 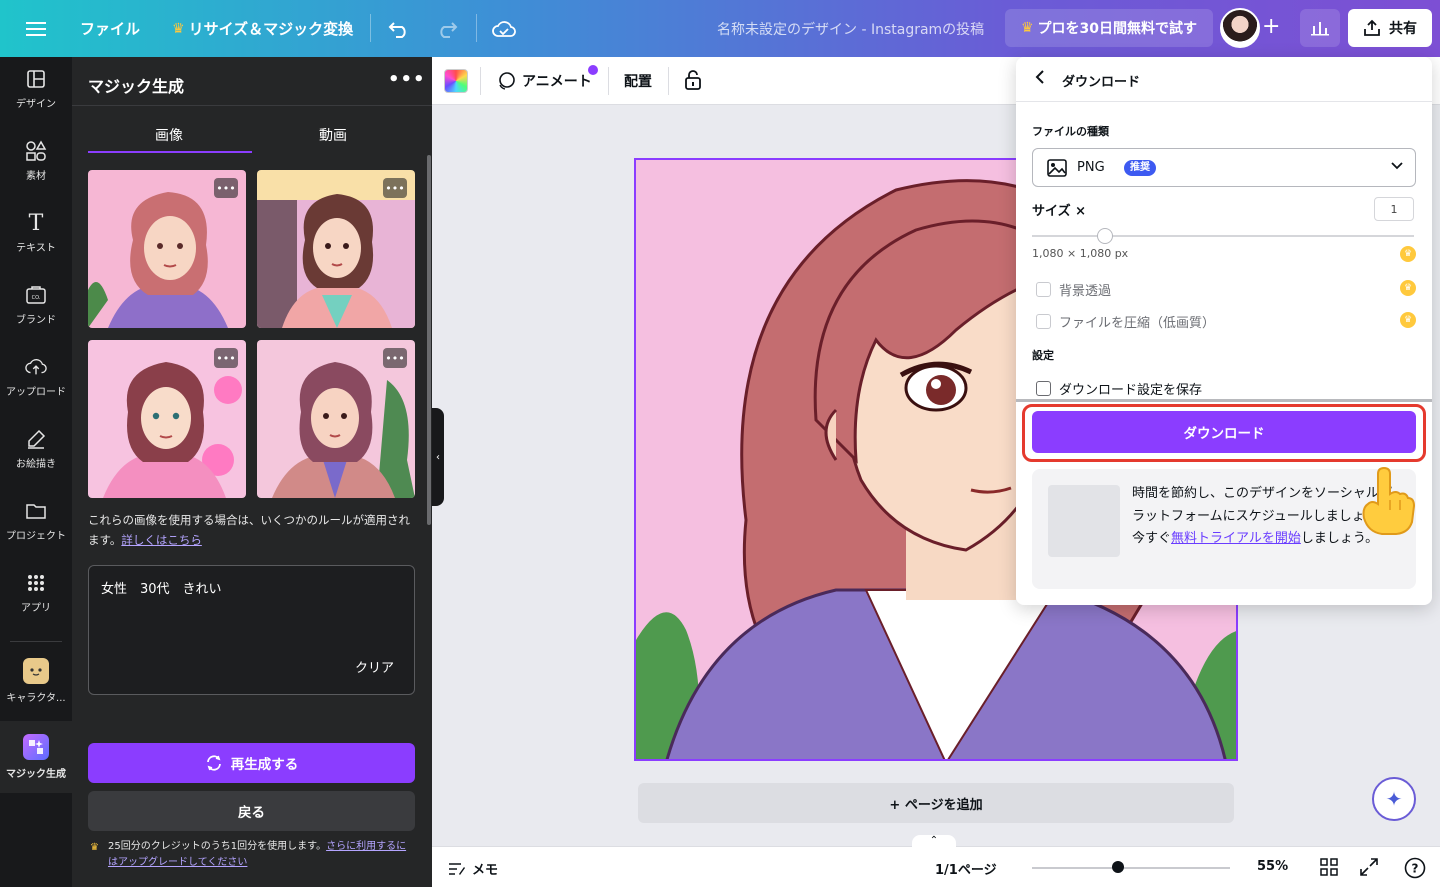 I want to click on magic-assistant-icon: ✦, so click(x=1394, y=799).